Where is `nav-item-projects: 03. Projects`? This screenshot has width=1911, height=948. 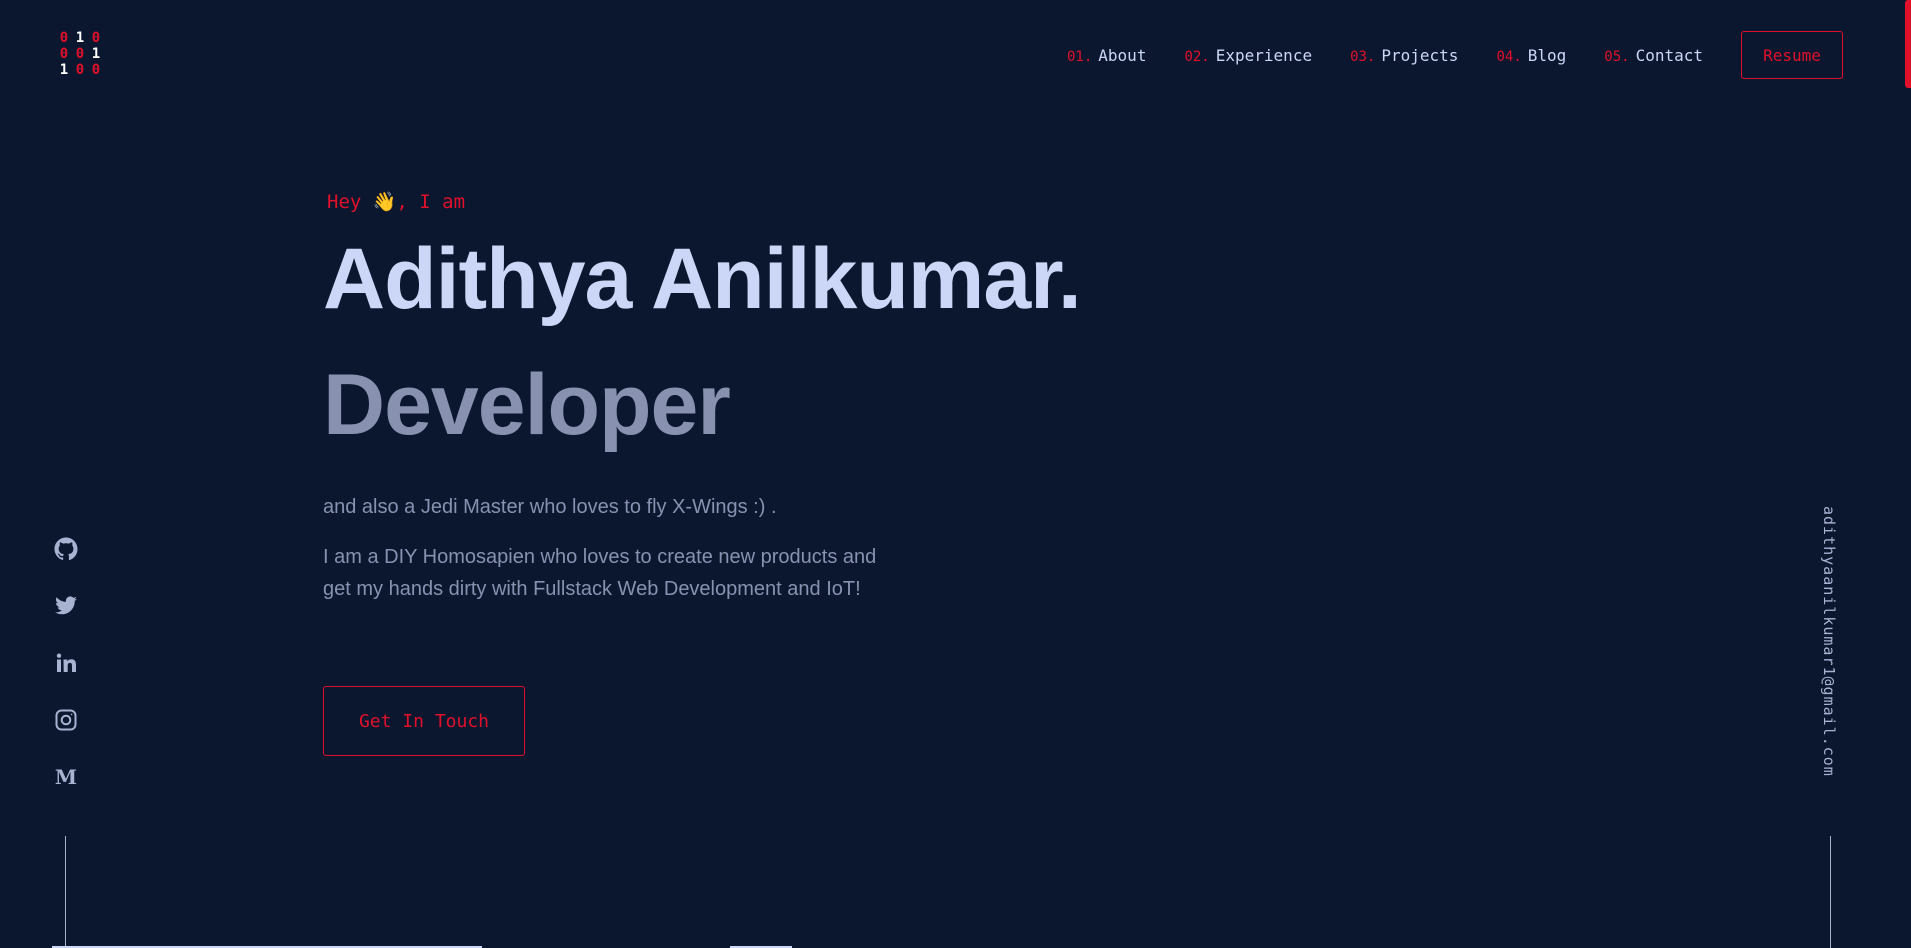 nav-item-projects: 03. Projects is located at coordinates (1404, 55).